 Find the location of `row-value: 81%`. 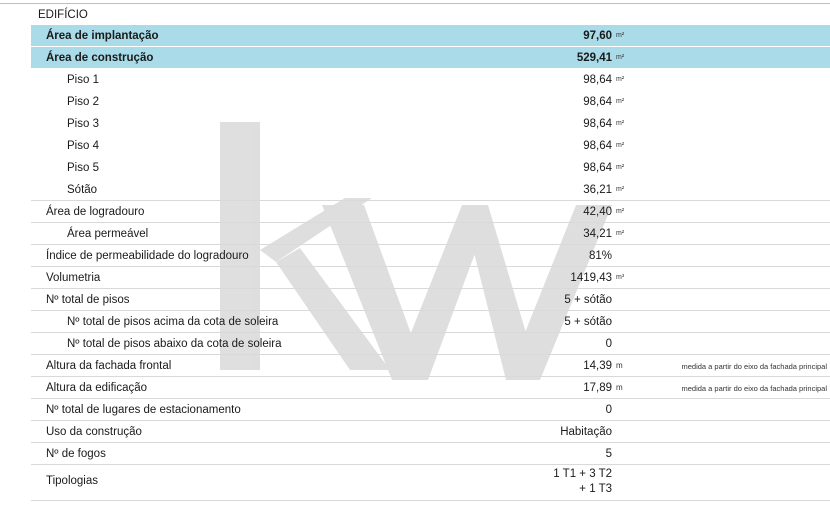

row-value: 81% is located at coordinates (600, 256).